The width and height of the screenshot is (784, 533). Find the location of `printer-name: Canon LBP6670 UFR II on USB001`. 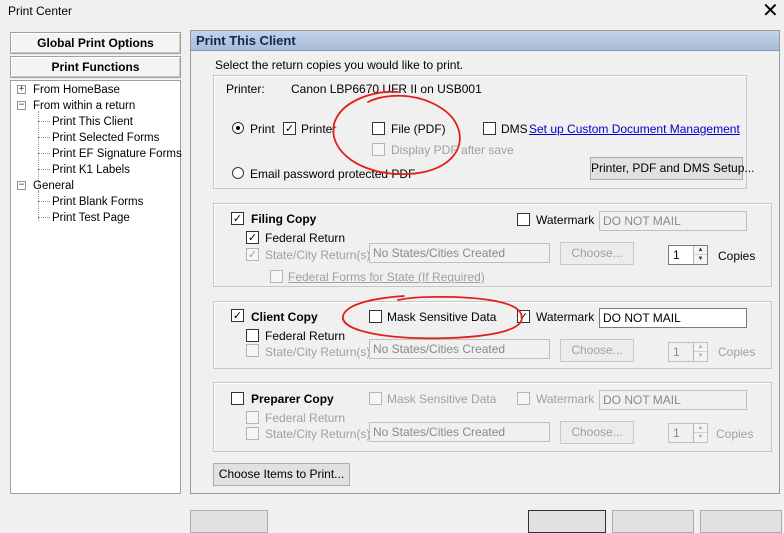

printer-name: Canon LBP6670 UFR II on USB001 is located at coordinates (386, 89).